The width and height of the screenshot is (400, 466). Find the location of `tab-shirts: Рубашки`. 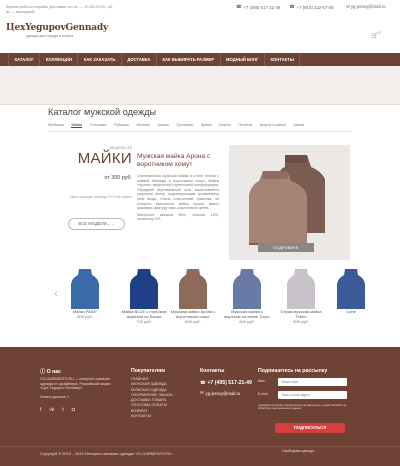

tab-shirts: Рубашки is located at coordinates (121, 125).